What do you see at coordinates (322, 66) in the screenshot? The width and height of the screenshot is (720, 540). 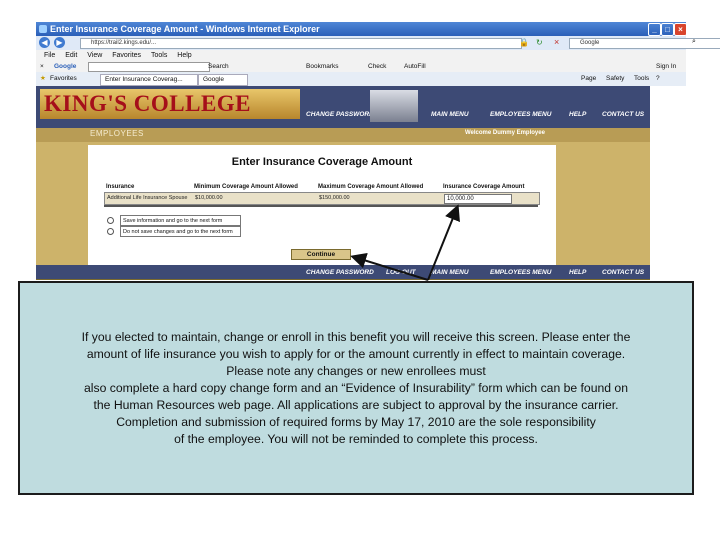 I see `toolbar-bookmarks-button: Bookmarks` at bounding box center [322, 66].